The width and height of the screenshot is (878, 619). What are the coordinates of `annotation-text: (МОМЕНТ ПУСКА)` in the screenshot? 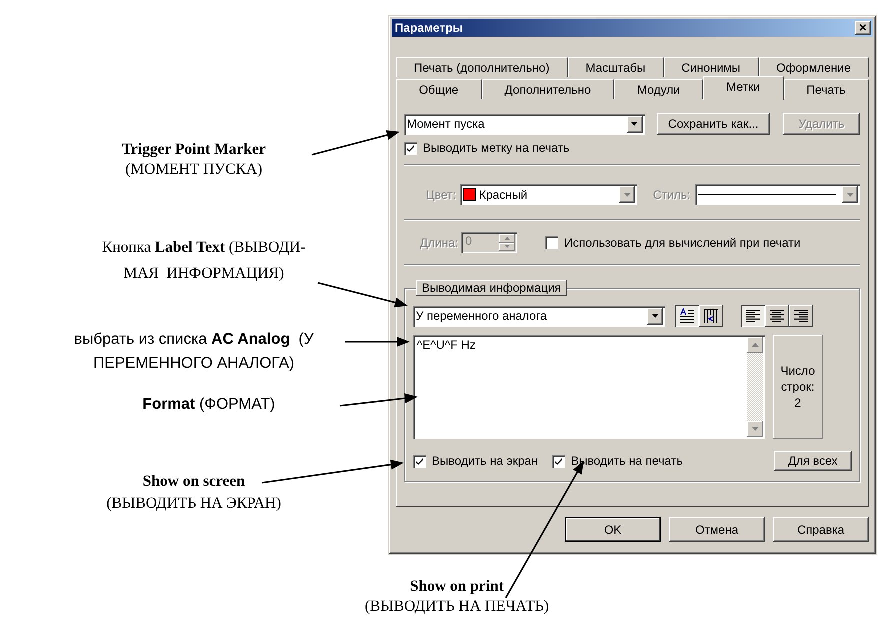 It's located at (194, 170).